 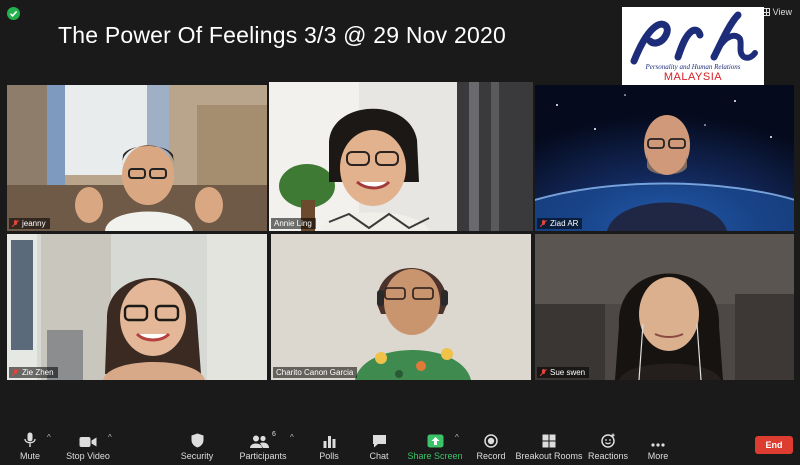 What do you see at coordinates (608, 456) in the screenshot?
I see `reactions-label: Reactions` at bounding box center [608, 456].